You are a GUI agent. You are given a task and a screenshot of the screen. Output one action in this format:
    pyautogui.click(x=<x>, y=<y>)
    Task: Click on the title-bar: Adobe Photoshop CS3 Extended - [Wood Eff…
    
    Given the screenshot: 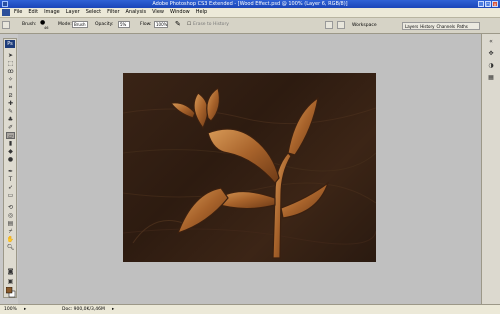 What is the action you would take?
    pyautogui.click(x=250, y=4)
    